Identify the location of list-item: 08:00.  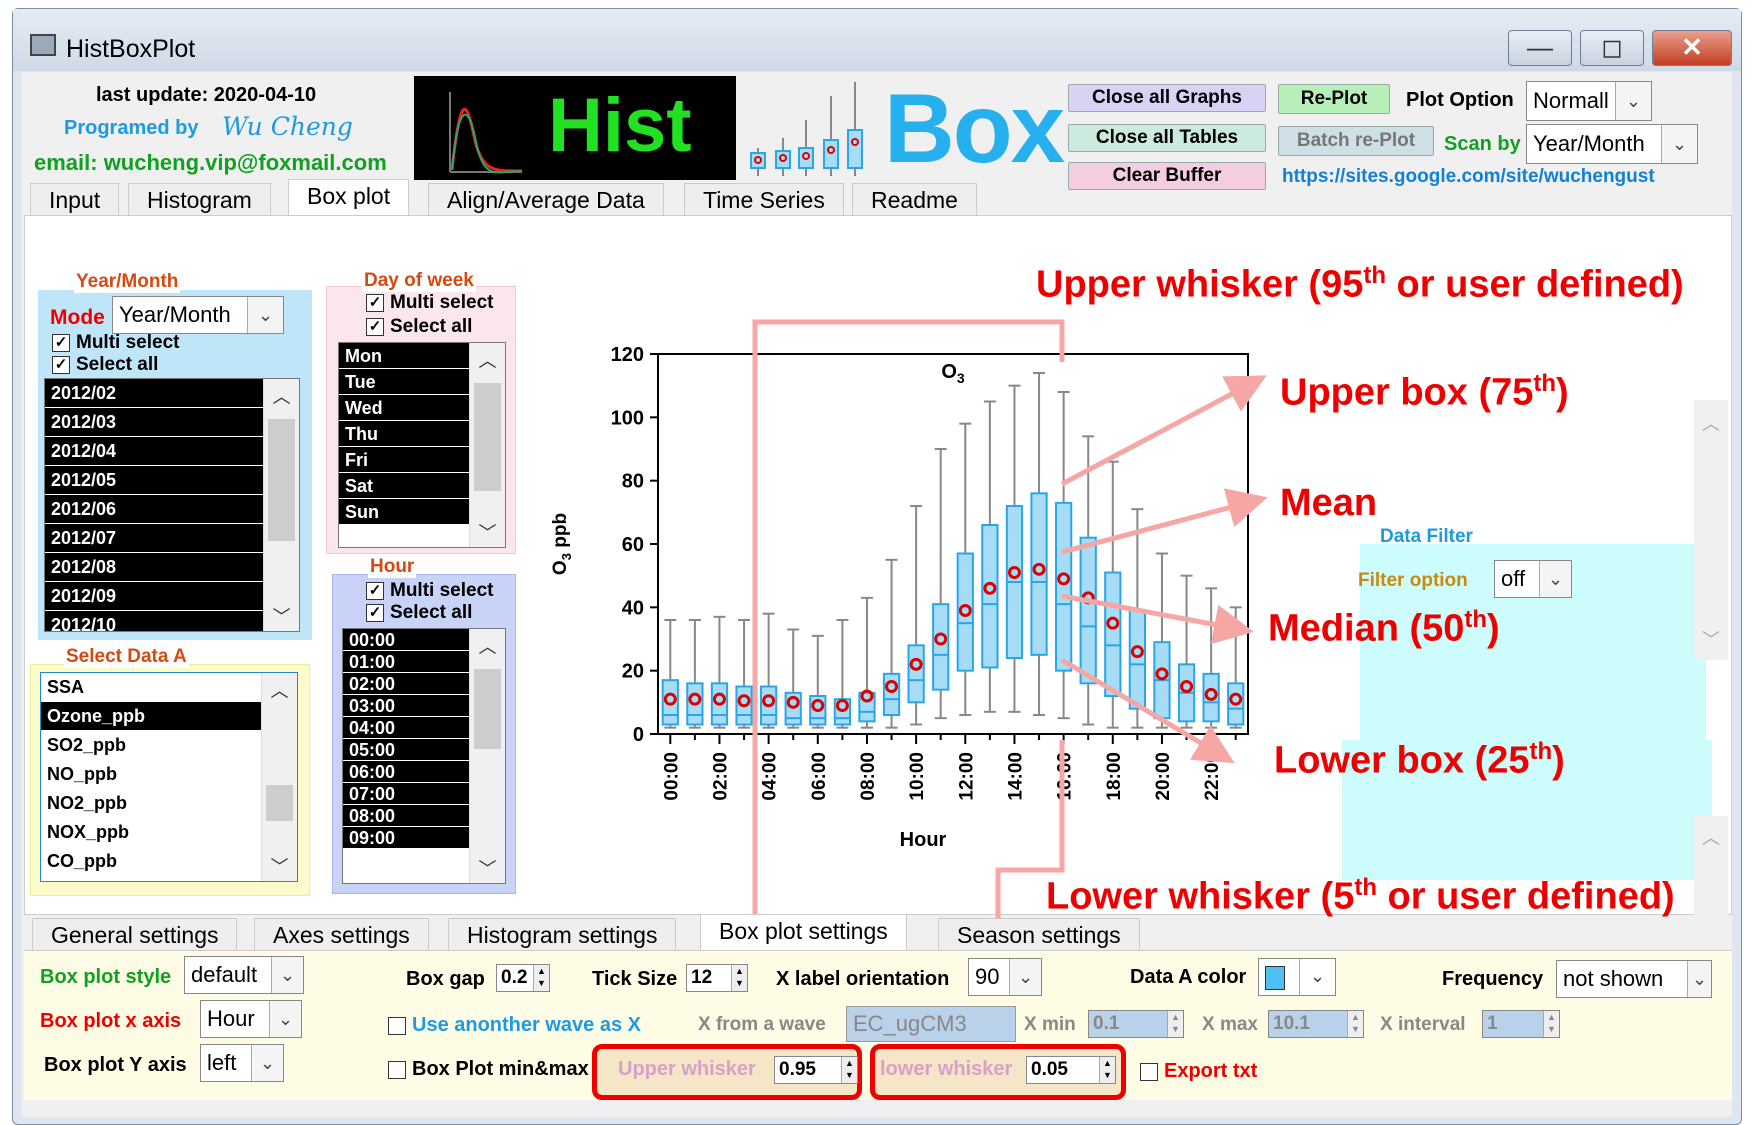
(406, 816).